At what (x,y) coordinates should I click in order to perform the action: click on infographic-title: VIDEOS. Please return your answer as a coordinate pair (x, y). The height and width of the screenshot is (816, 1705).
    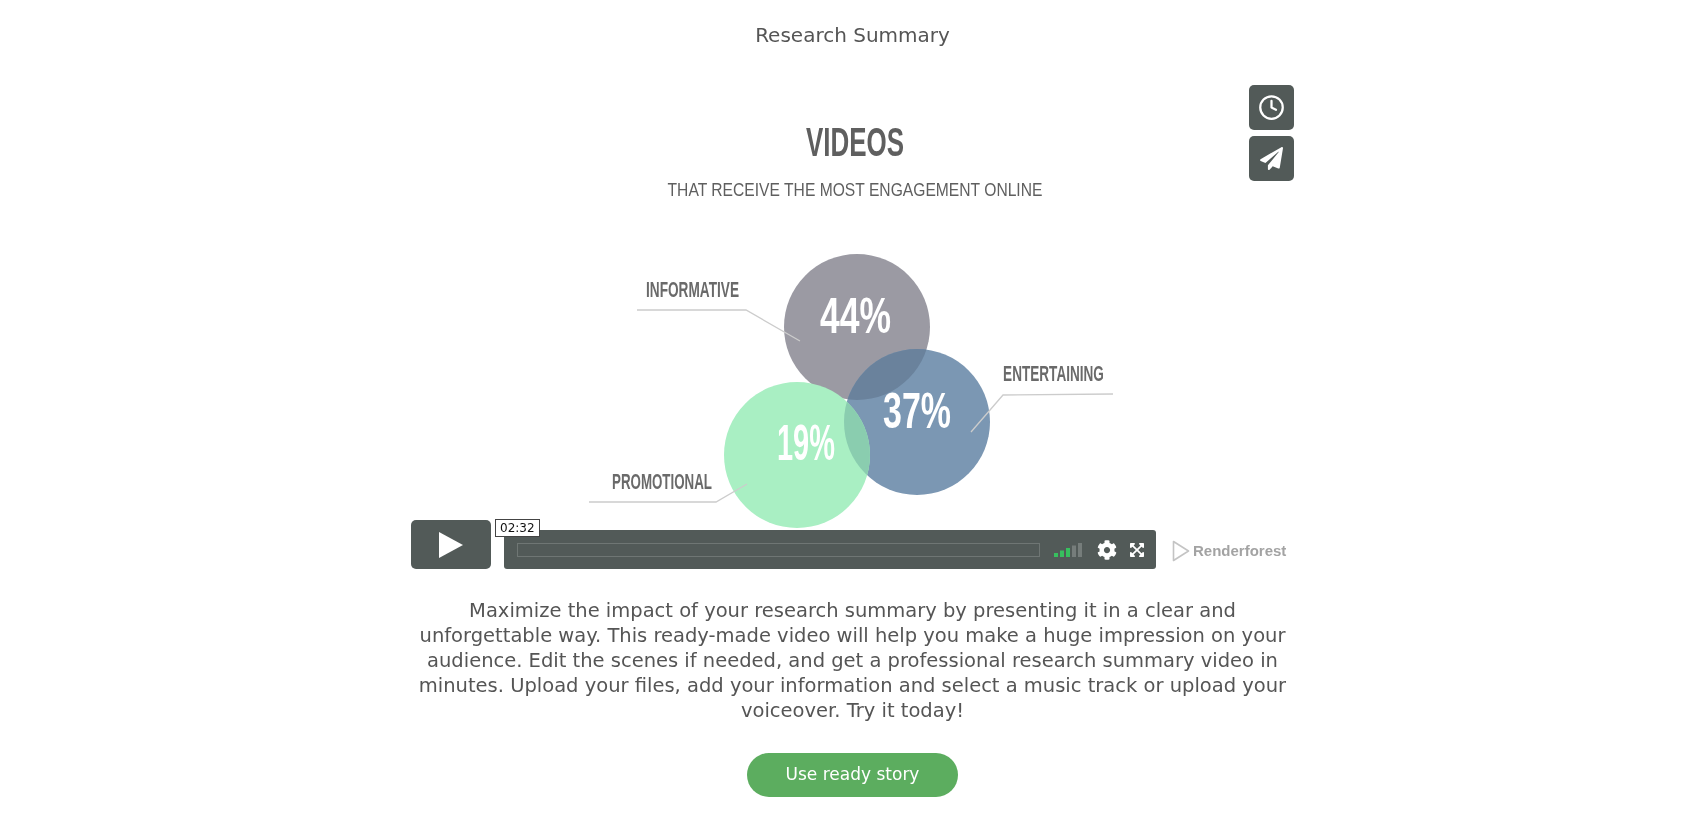
    Looking at the image, I should click on (855, 142).